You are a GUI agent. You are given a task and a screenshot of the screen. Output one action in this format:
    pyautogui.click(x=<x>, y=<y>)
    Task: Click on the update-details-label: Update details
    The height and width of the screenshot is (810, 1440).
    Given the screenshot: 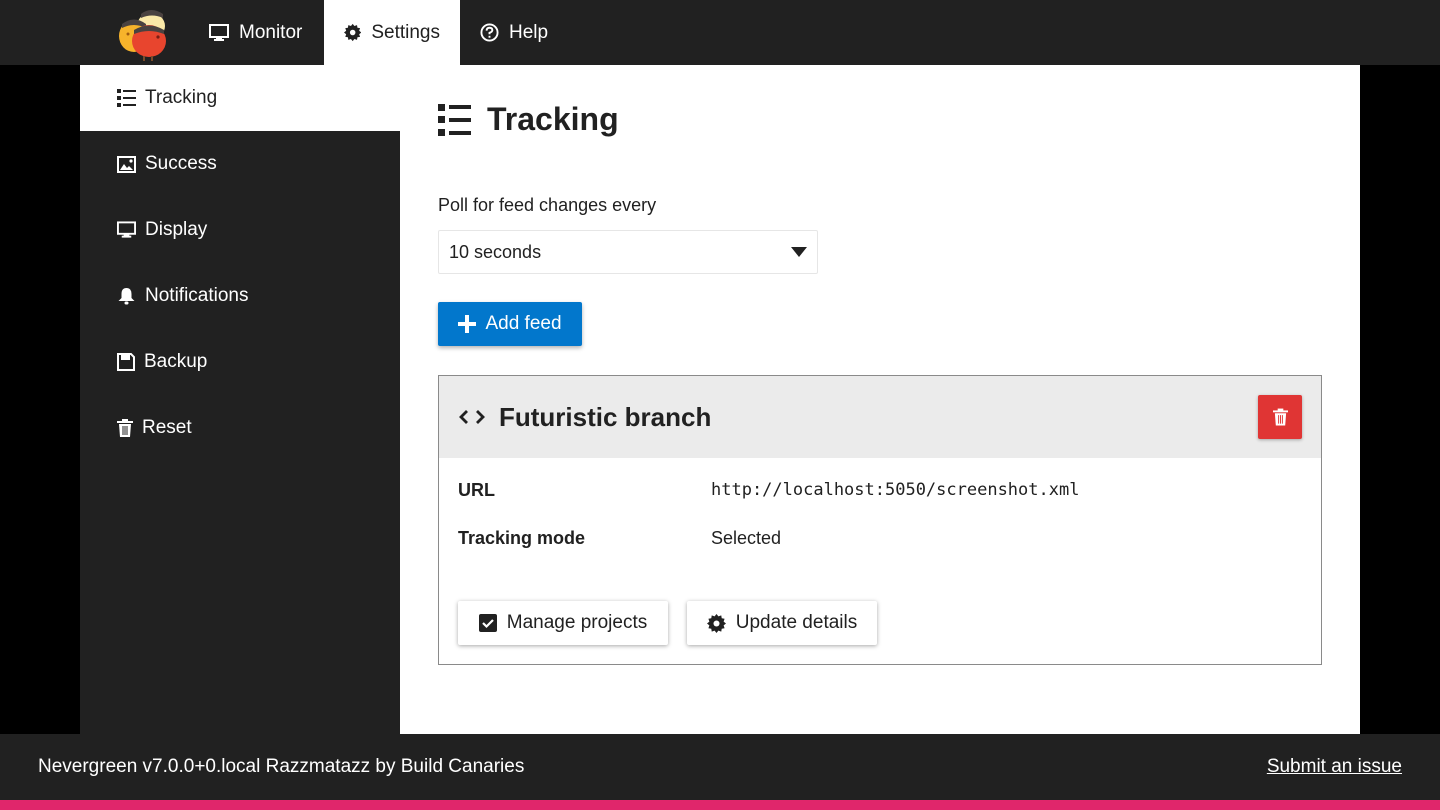 What is the action you would take?
    pyautogui.click(x=796, y=622)
    